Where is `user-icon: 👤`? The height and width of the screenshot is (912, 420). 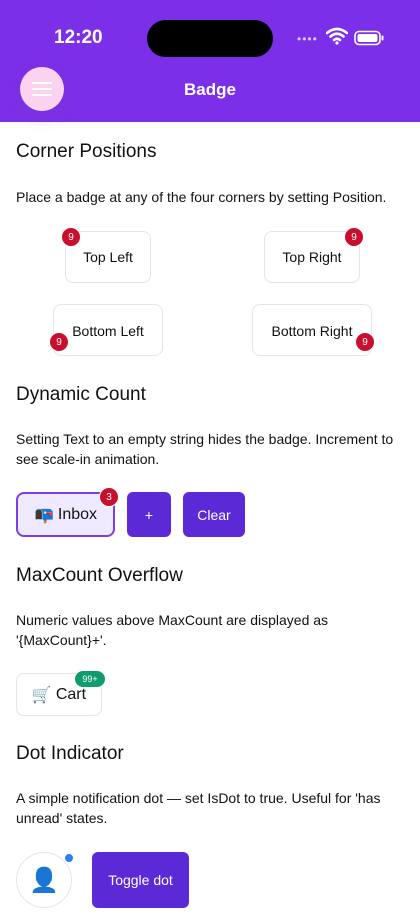 user-icon: 👤 is located at coordinates (44, 880).